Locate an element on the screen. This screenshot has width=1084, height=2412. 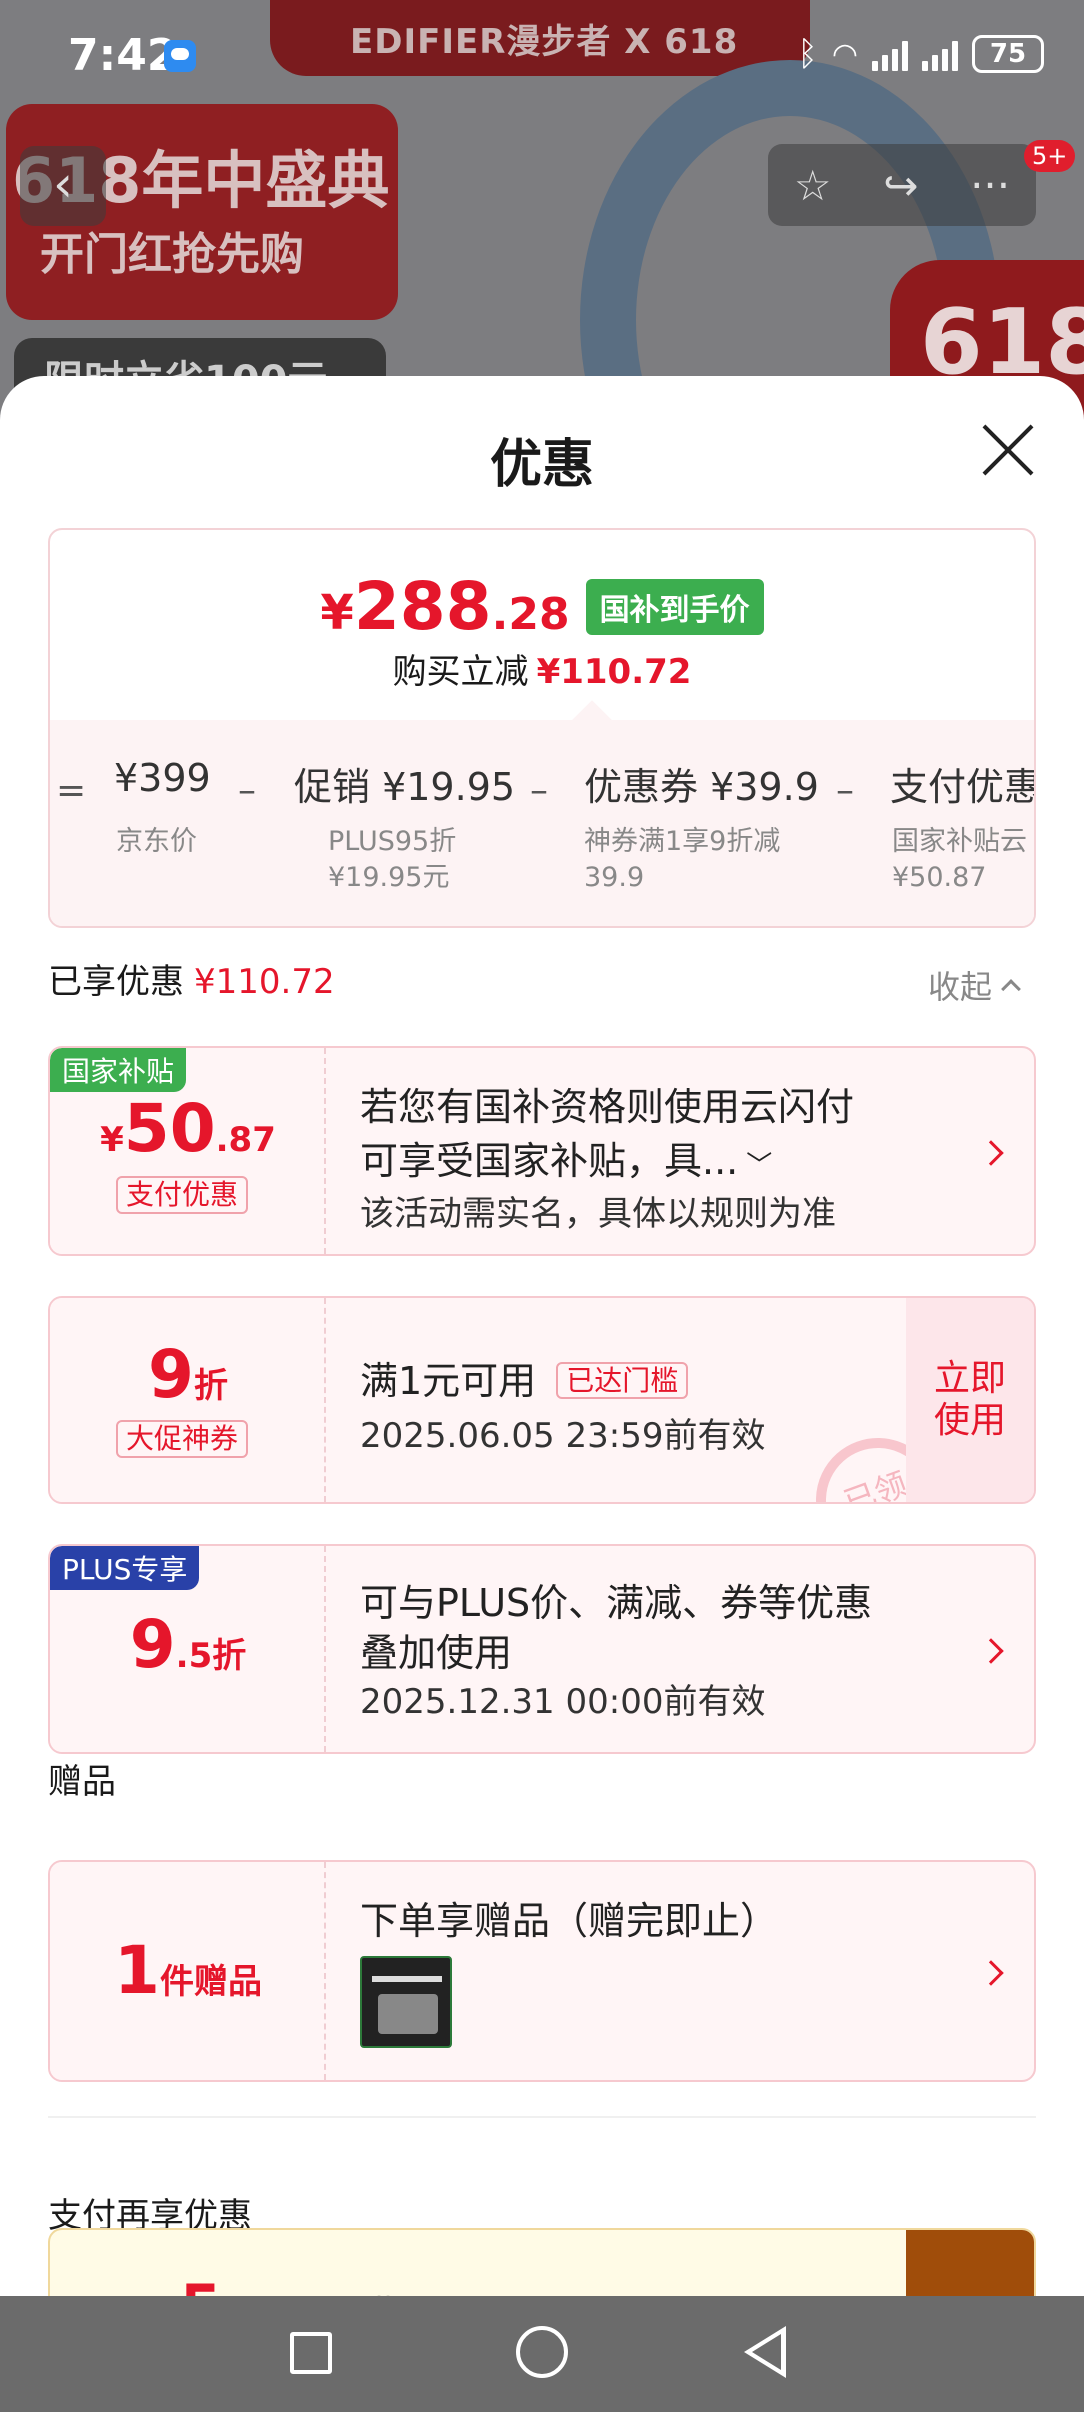
section-divider is located at coordinates (542, 2117).